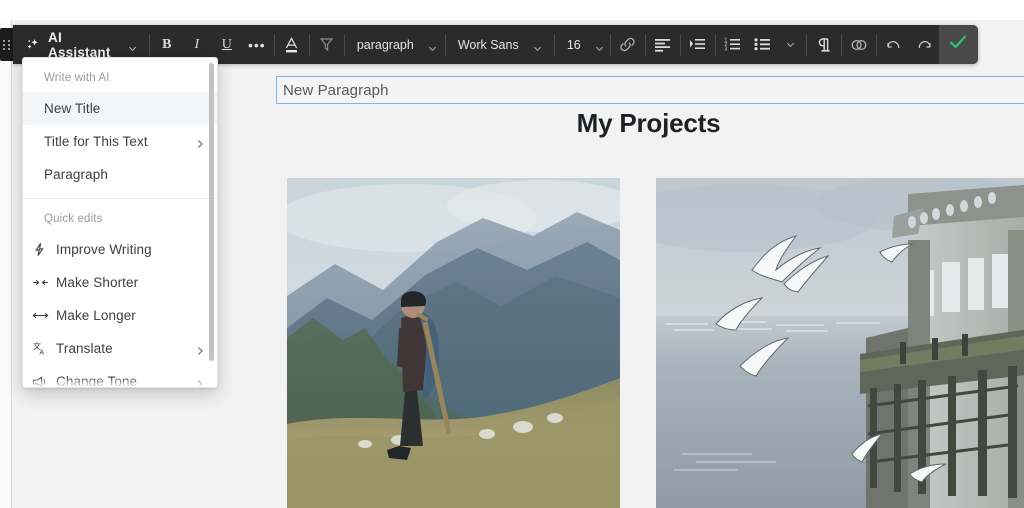  I want to click on font-family-select: Work Sans, so click(500, 44).